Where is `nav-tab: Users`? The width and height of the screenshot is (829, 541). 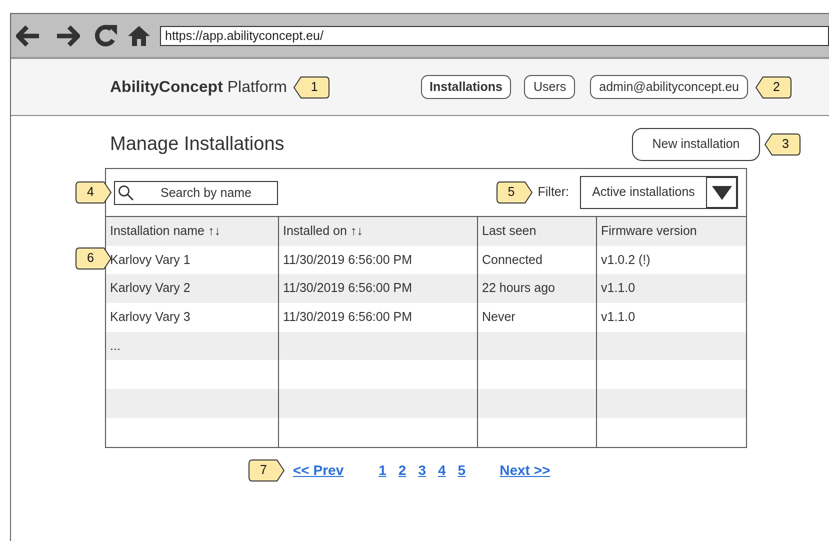
nav-tab: Users is located at coordinates (550, 87).